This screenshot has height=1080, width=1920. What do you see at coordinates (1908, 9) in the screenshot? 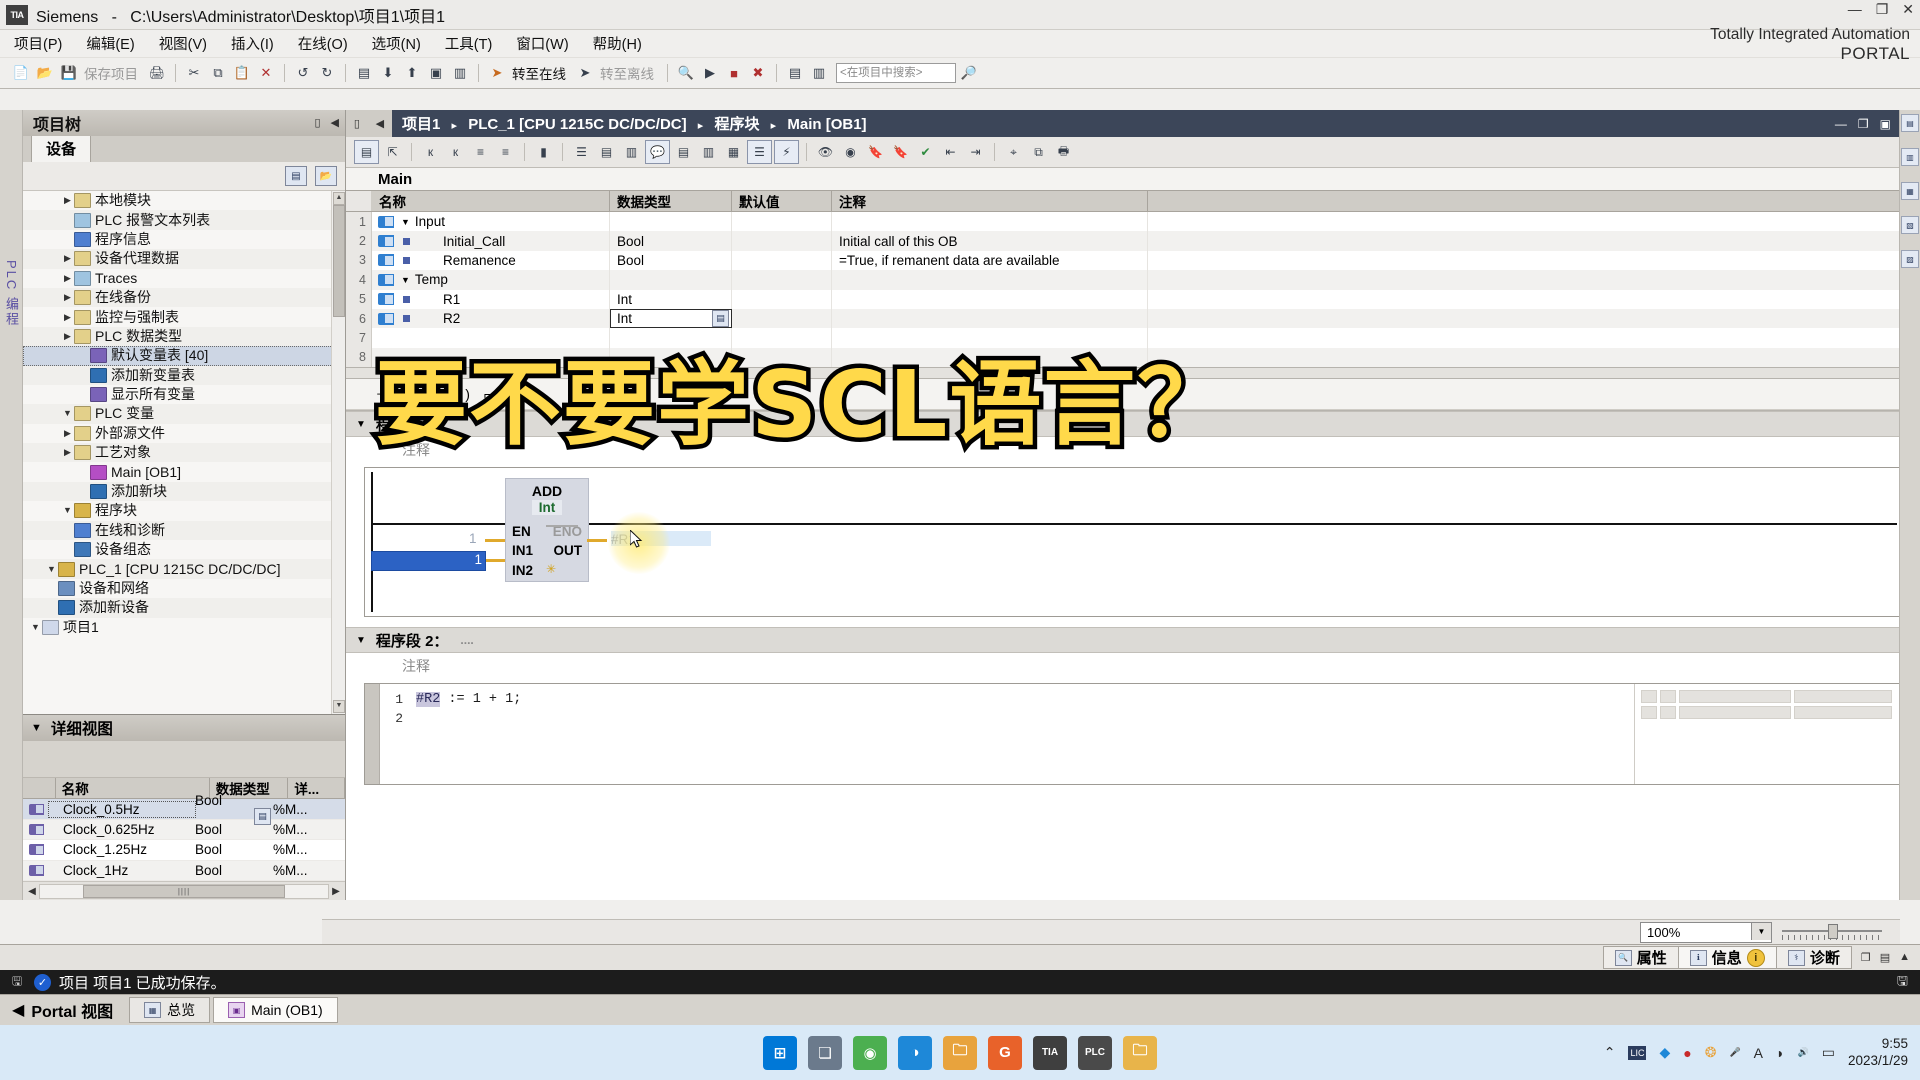
I see `close-button: ✕` at bounding box center [1908, 9].